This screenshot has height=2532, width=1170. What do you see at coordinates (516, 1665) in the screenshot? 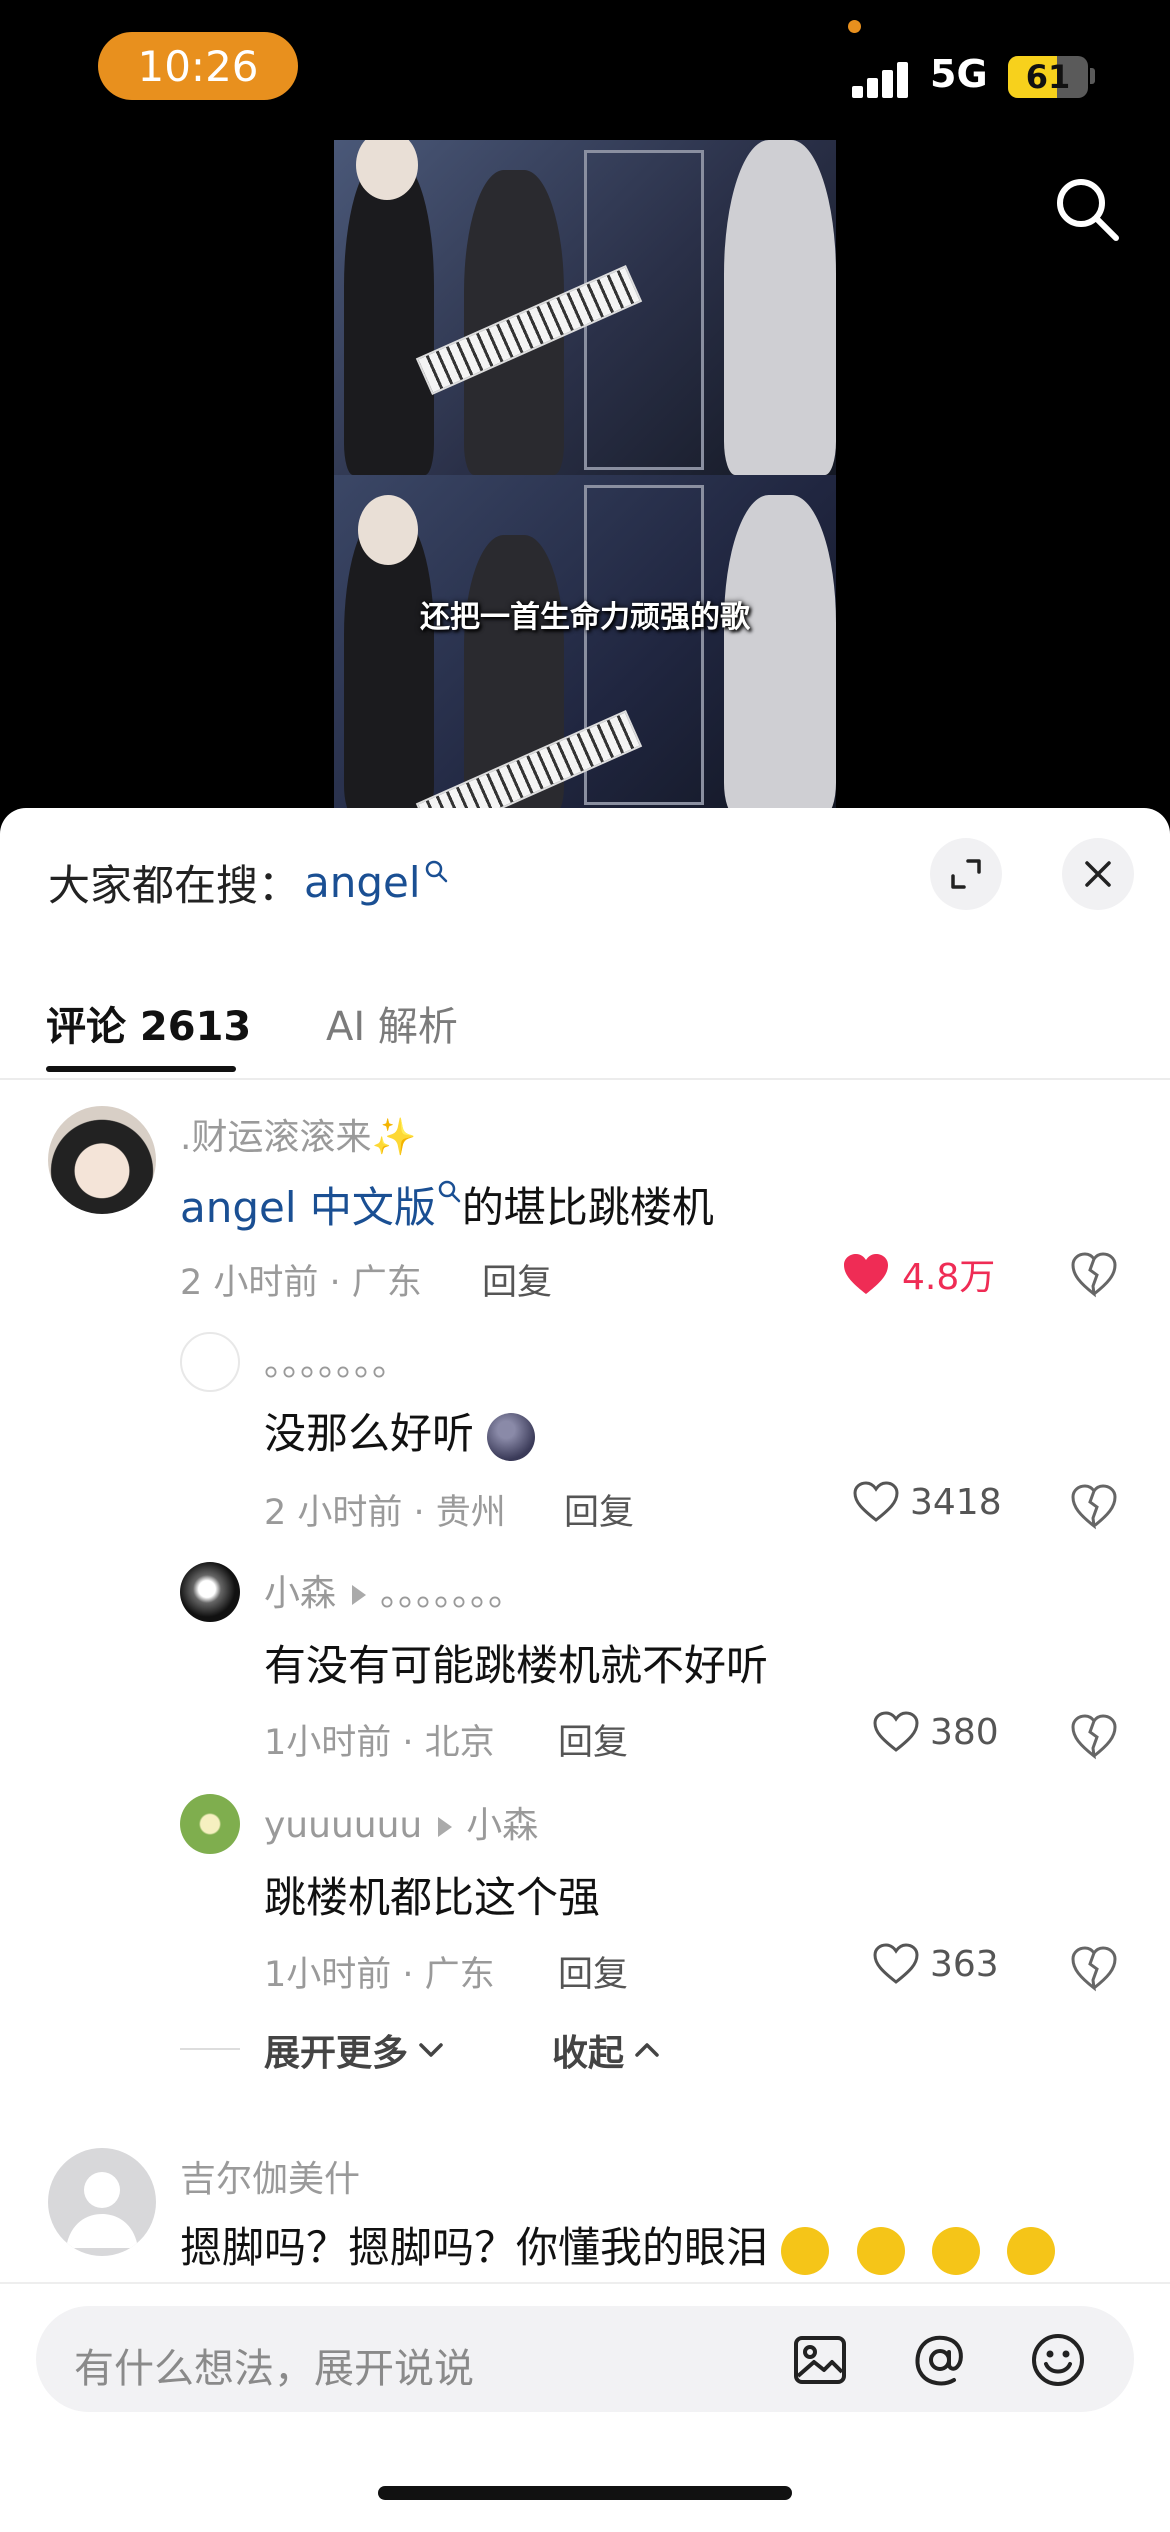
I see `comment-text: 有没有可能跳楼机就不好听` at bounding box center [516, 1665].